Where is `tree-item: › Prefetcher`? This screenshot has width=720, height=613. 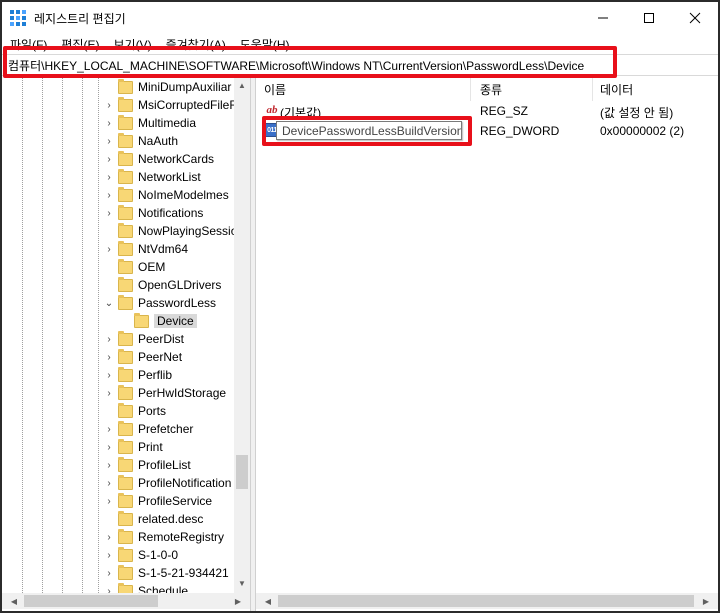 tree-item: › Prefetcher is located at coordinates (118, 429).